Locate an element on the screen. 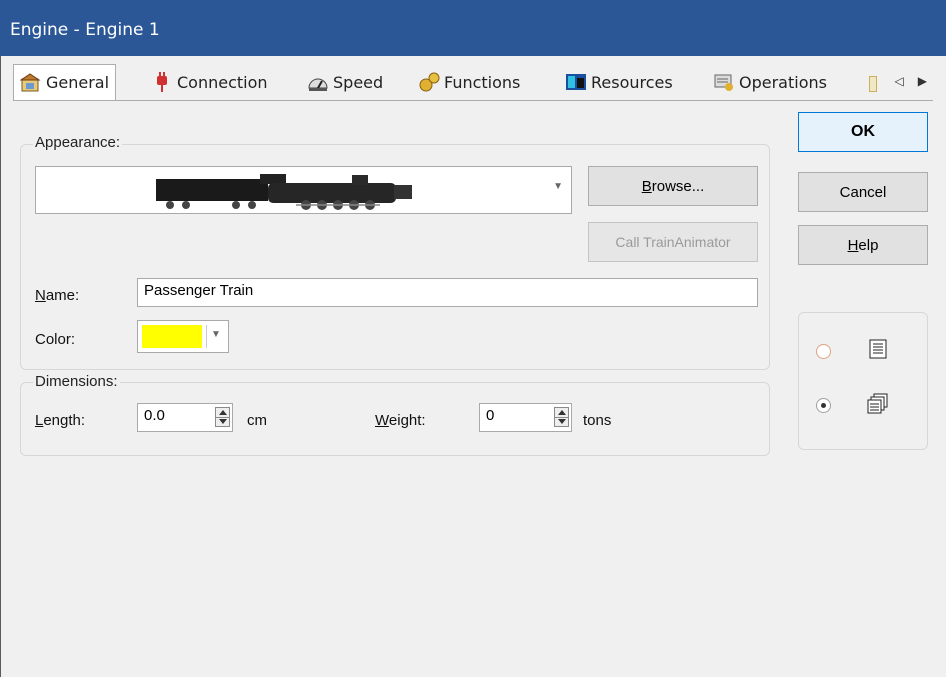 This screenshot has height=677, width=946. color-swatch is located at coordinates (172, 336).